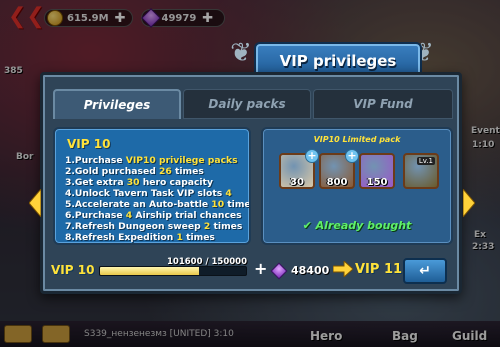 This screenshot has width=500, height=347. Describe the element at coordinates (297, 182) in the screenshot. I see `item-quantity: 30` at that location.